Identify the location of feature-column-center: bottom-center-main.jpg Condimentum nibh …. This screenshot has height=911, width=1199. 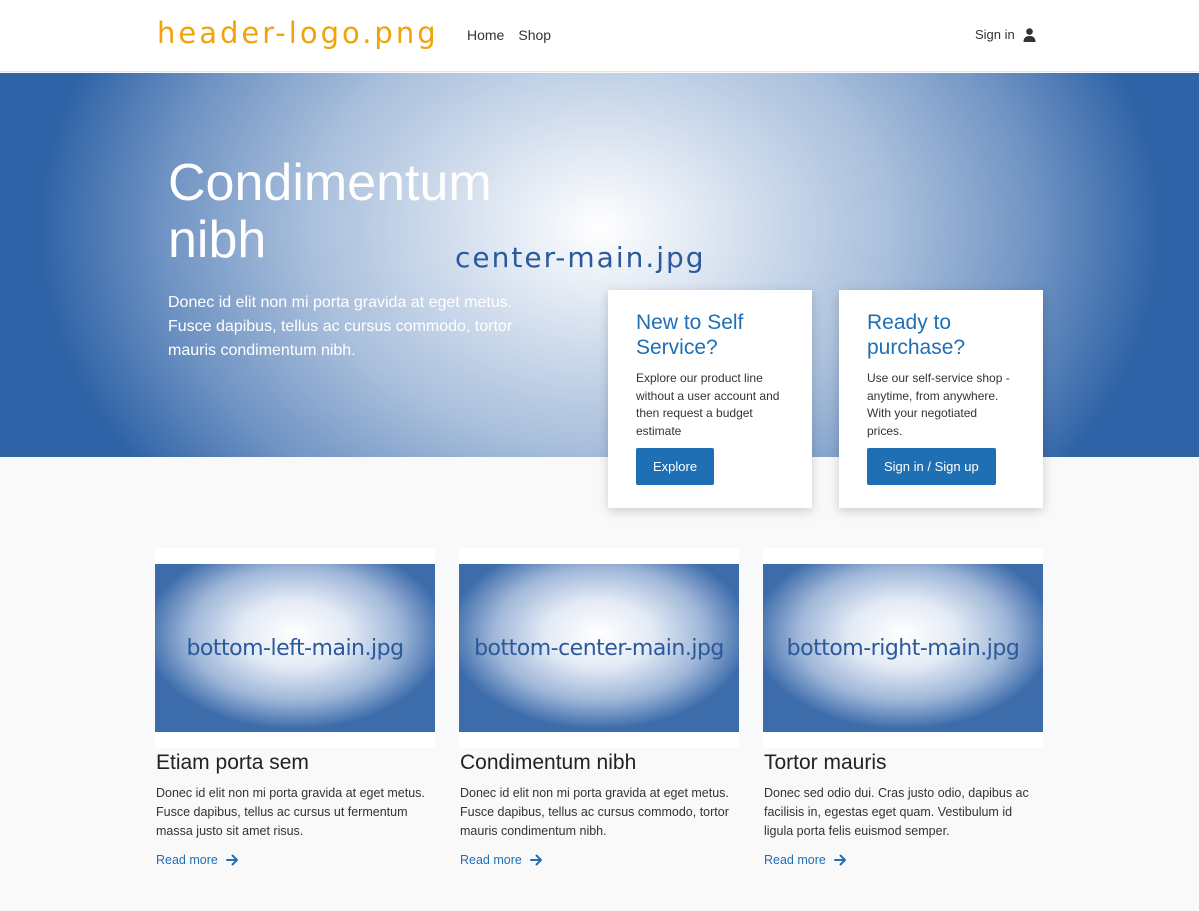
(599, 707).